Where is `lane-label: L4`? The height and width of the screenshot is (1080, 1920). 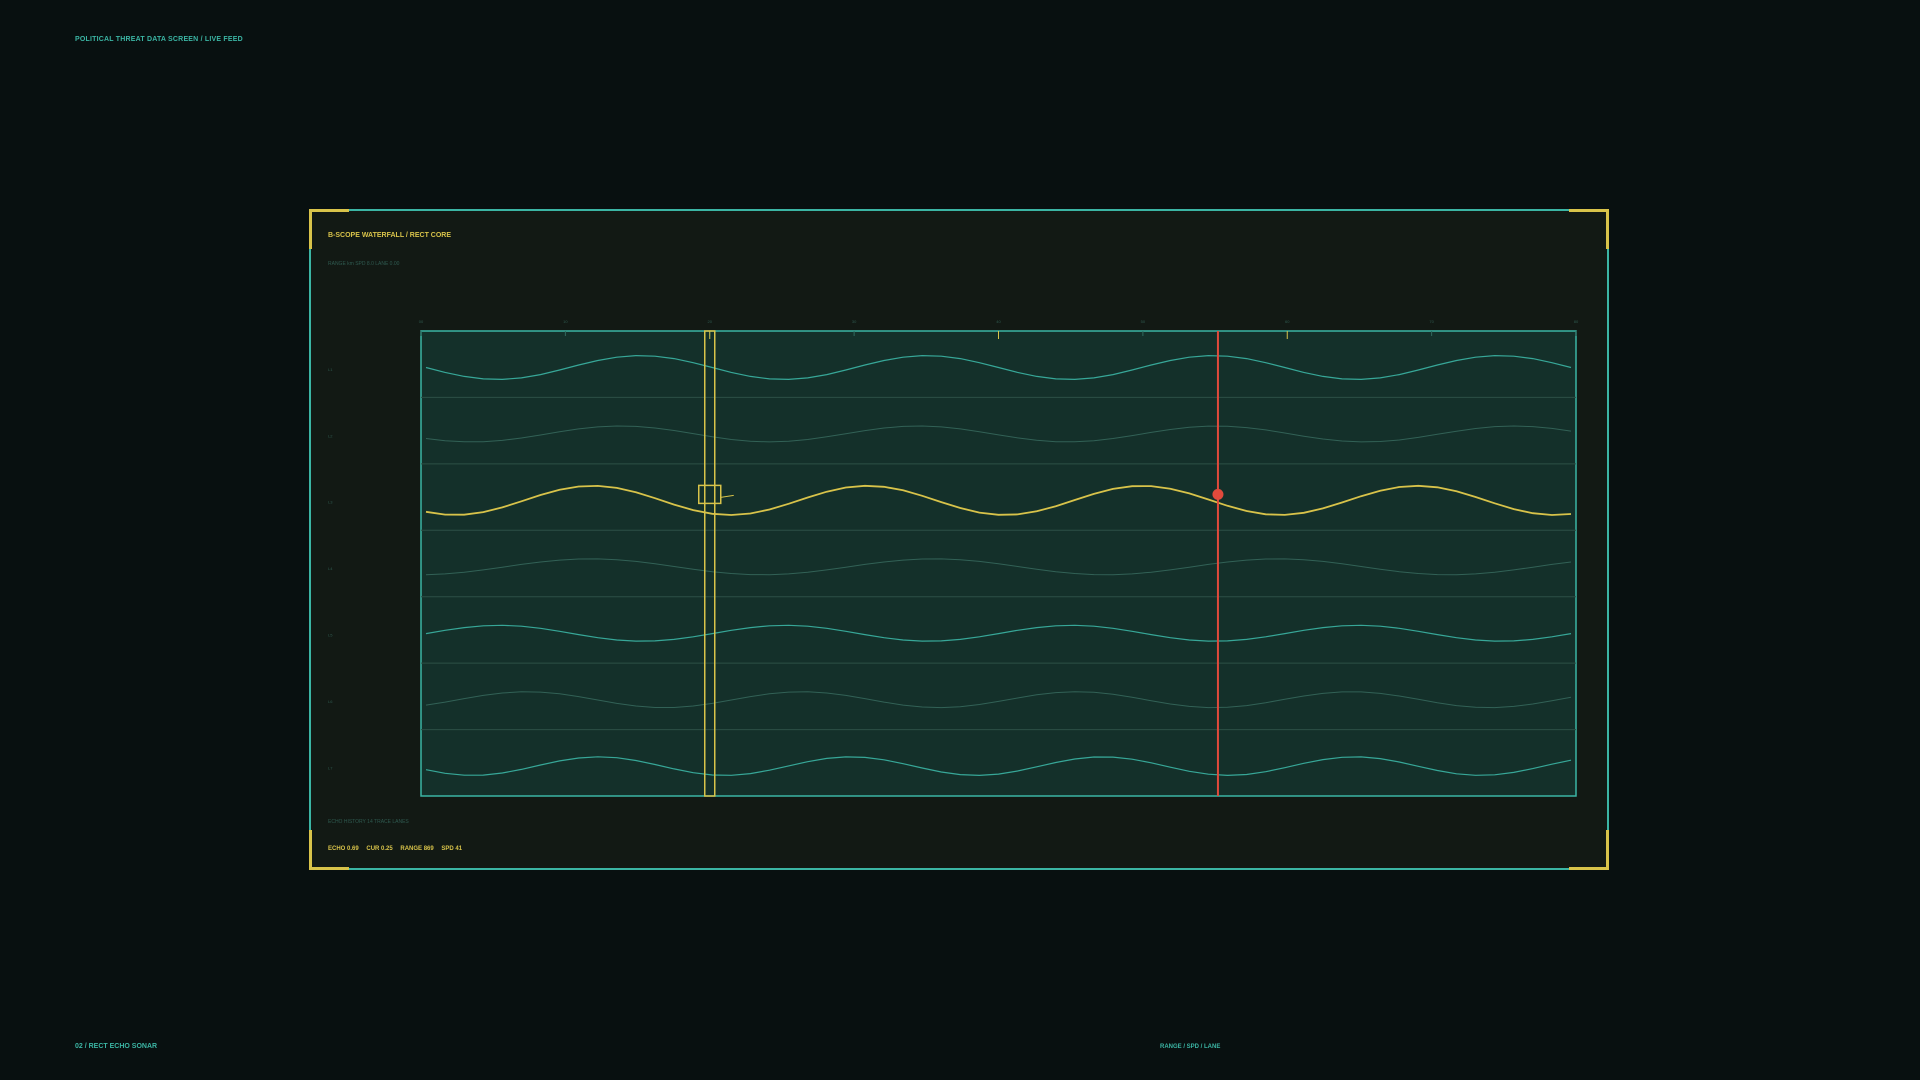
lane-label: L4 is located at coordinates (330, 568).